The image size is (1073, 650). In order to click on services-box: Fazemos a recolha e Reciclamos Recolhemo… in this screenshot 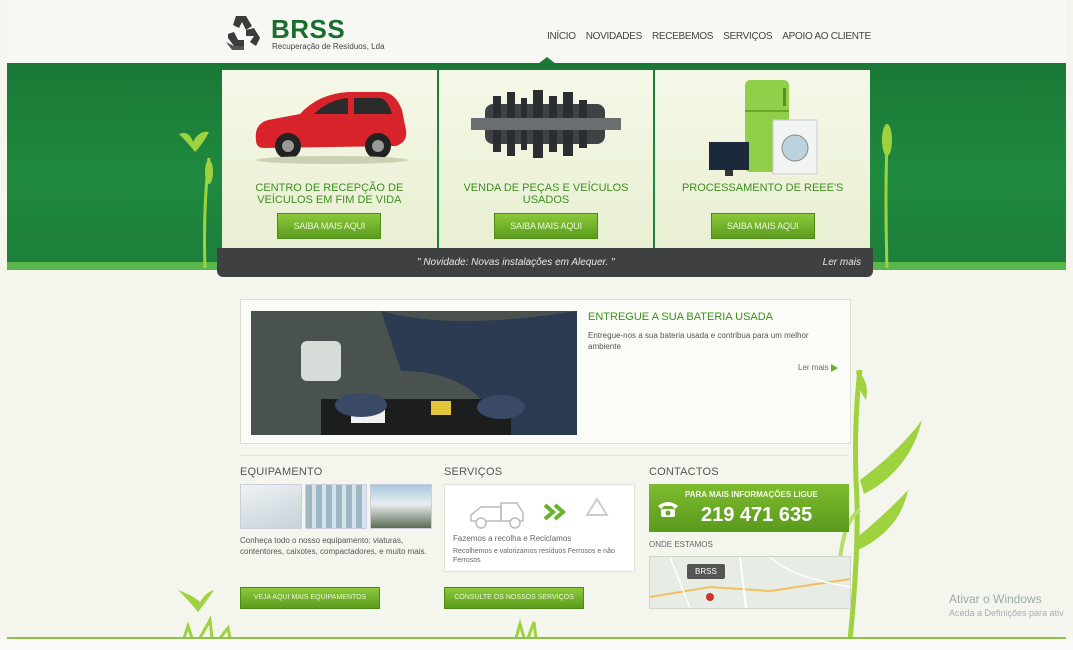, I will do `click(539, 528)`.